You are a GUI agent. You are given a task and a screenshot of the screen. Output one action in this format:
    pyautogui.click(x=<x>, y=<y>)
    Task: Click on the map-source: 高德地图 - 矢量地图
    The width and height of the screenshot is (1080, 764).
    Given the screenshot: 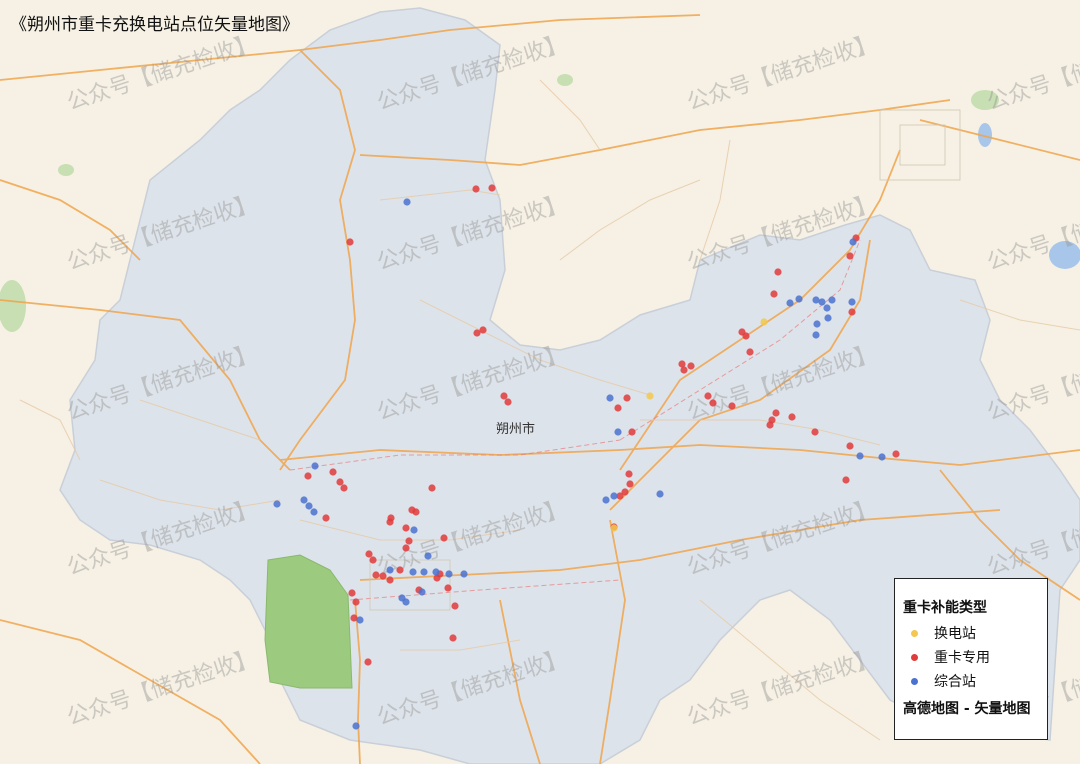 What is the action you would take?
    pyautogui.click(x=967, y=709)
    